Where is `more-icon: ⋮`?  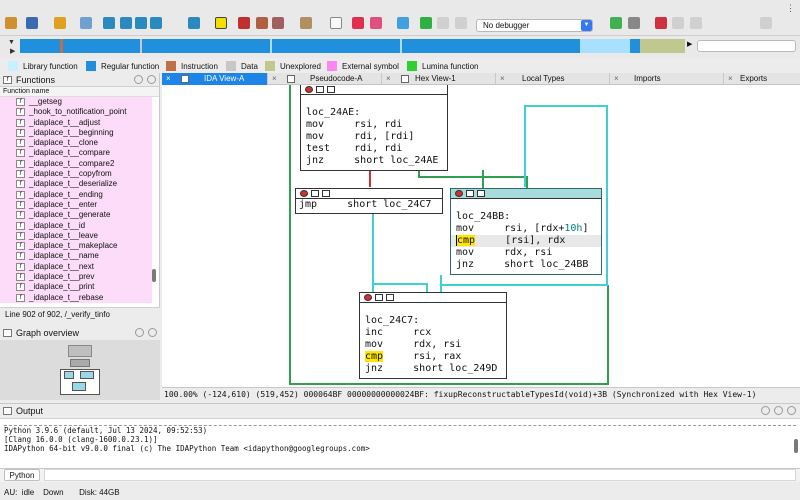
more-icon: ⋮ is located at coordinates (790, 8).